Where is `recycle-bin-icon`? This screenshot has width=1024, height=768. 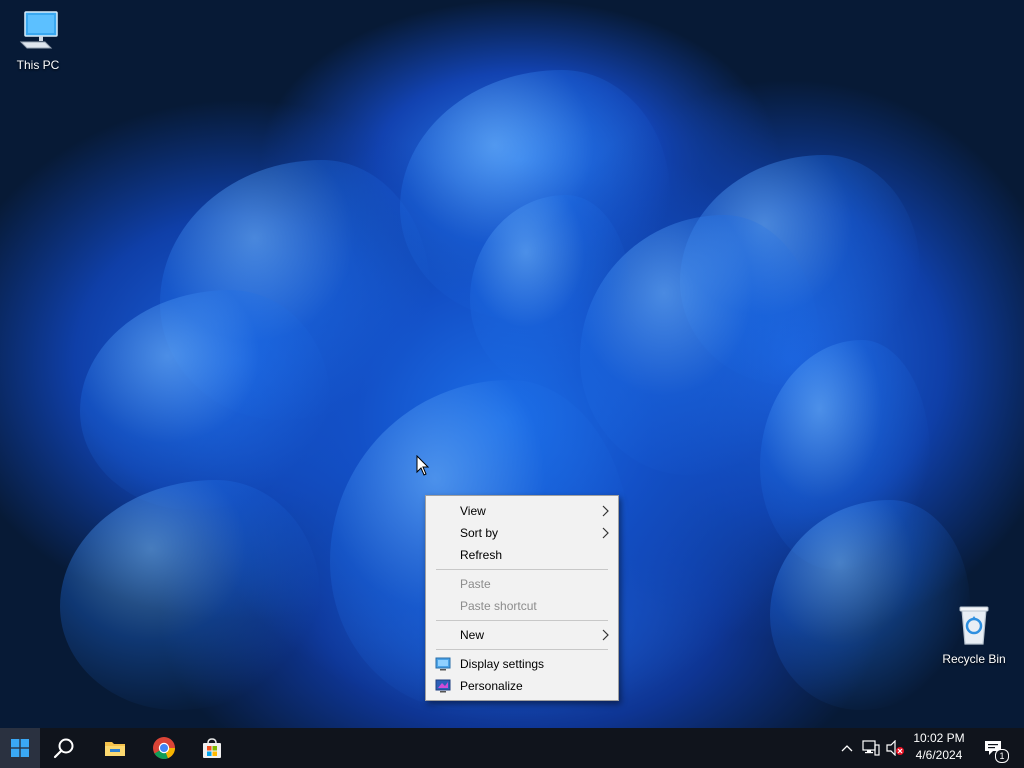 recycle-bin-icon is located at coordinates (974, 625).